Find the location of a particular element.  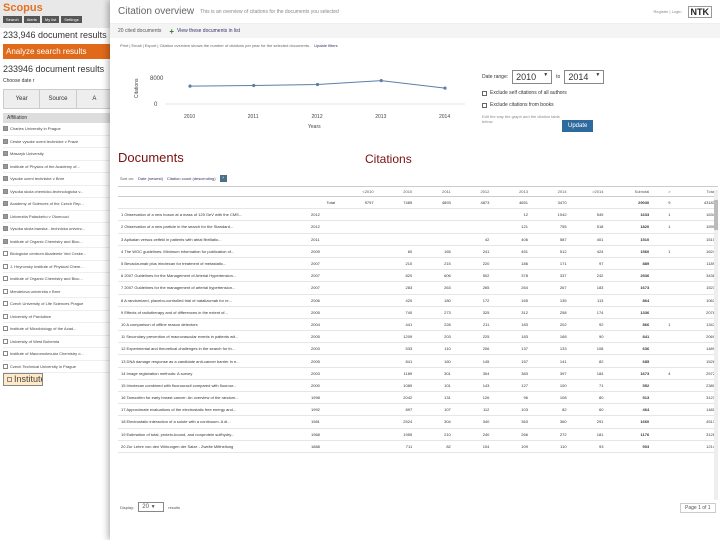

range-to-select: 2014 ▼ is located at coordinates (584, 77).